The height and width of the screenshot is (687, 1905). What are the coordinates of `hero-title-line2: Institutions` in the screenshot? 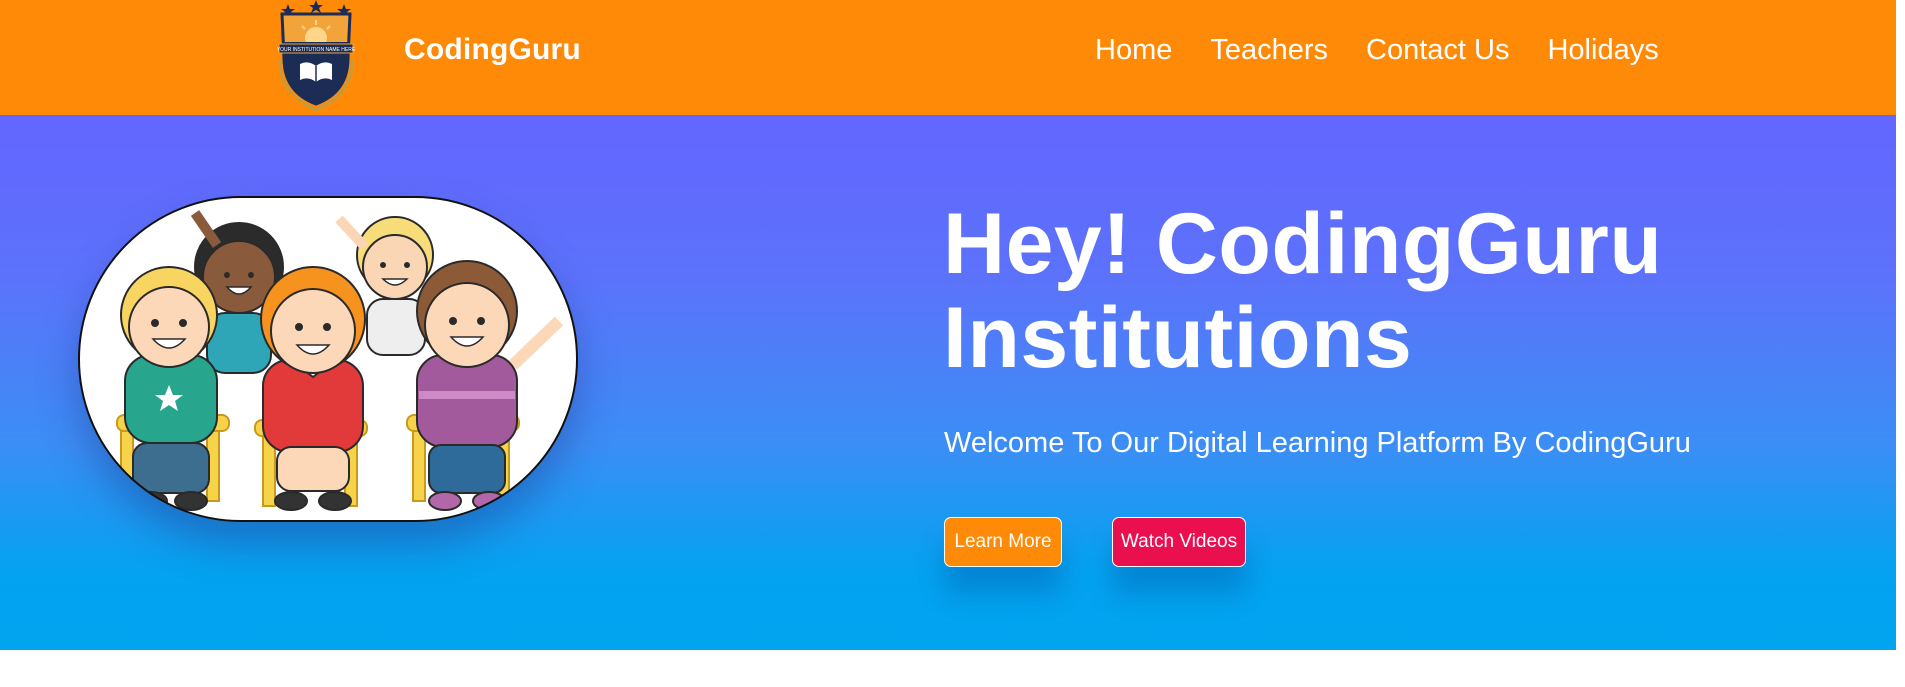 It's located at (1178, 338).